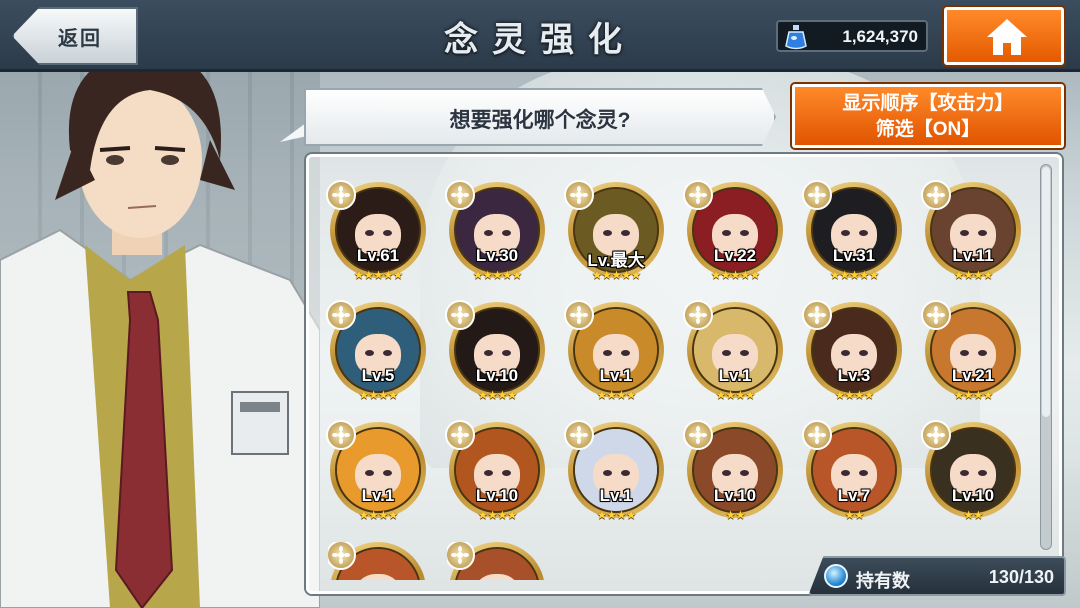 The image size is (1080, 608). I want to click on home-icon, so click(1007, 37).